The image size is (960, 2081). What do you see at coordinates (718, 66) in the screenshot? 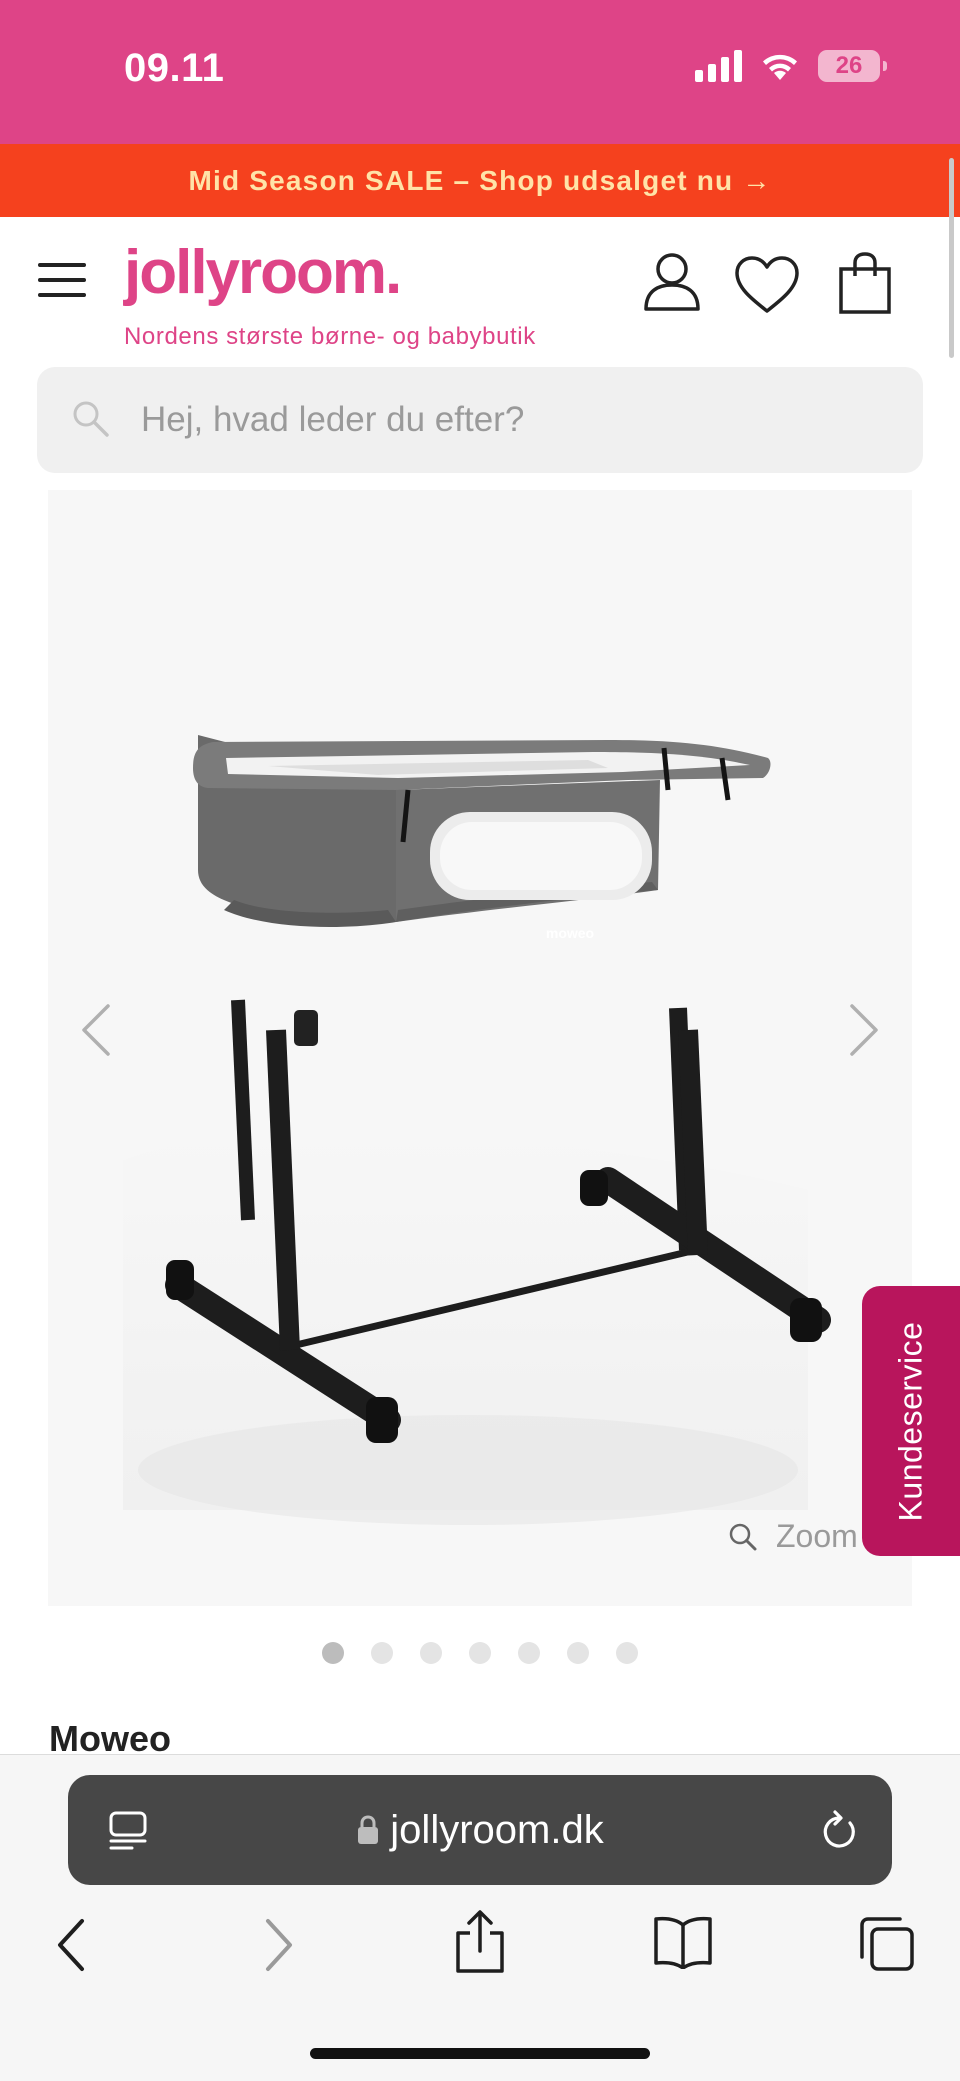
I see `signal-icon` at bounding box center [718, 66].